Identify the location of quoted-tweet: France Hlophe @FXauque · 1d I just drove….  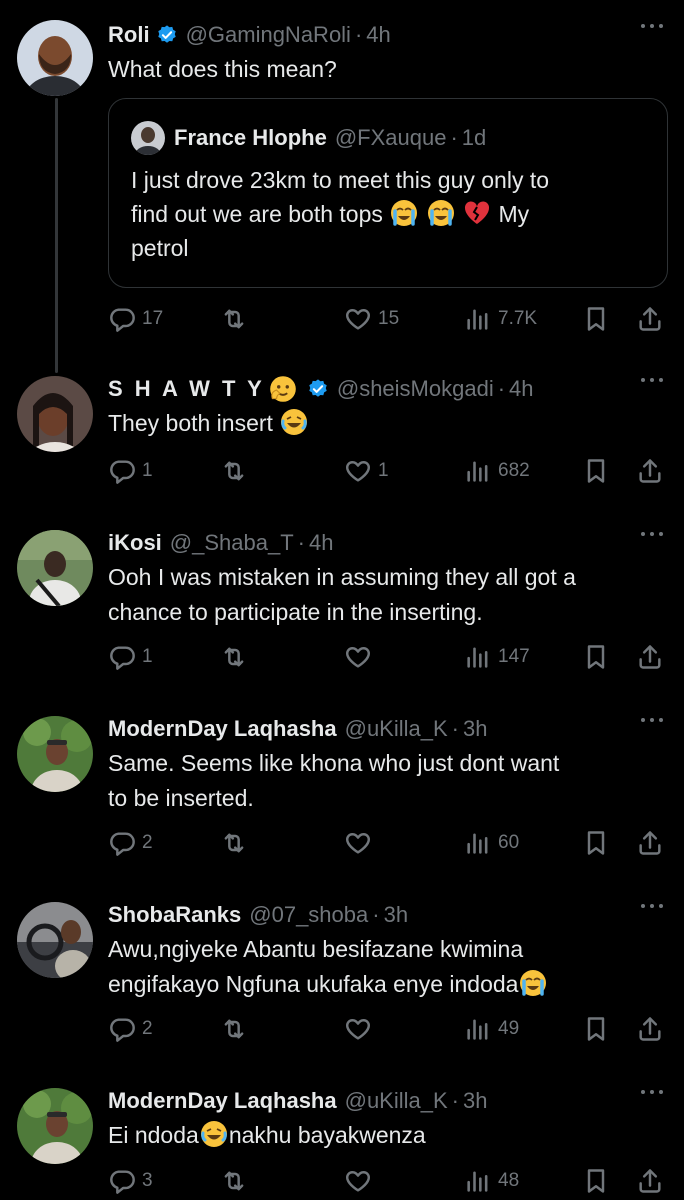
(388, 193).